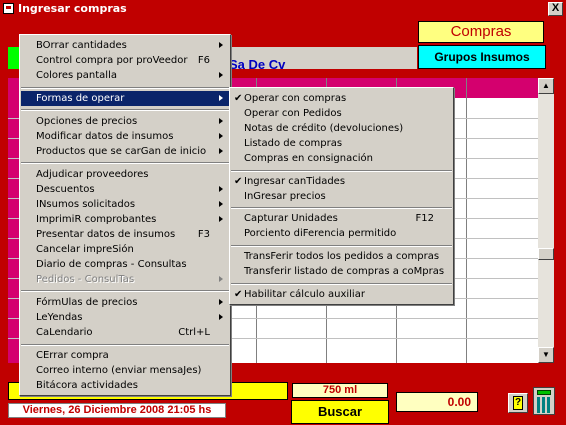 This screenshot has width=566, height=425. I want to click on window-title: Ingresar compras, so click(72, 8).